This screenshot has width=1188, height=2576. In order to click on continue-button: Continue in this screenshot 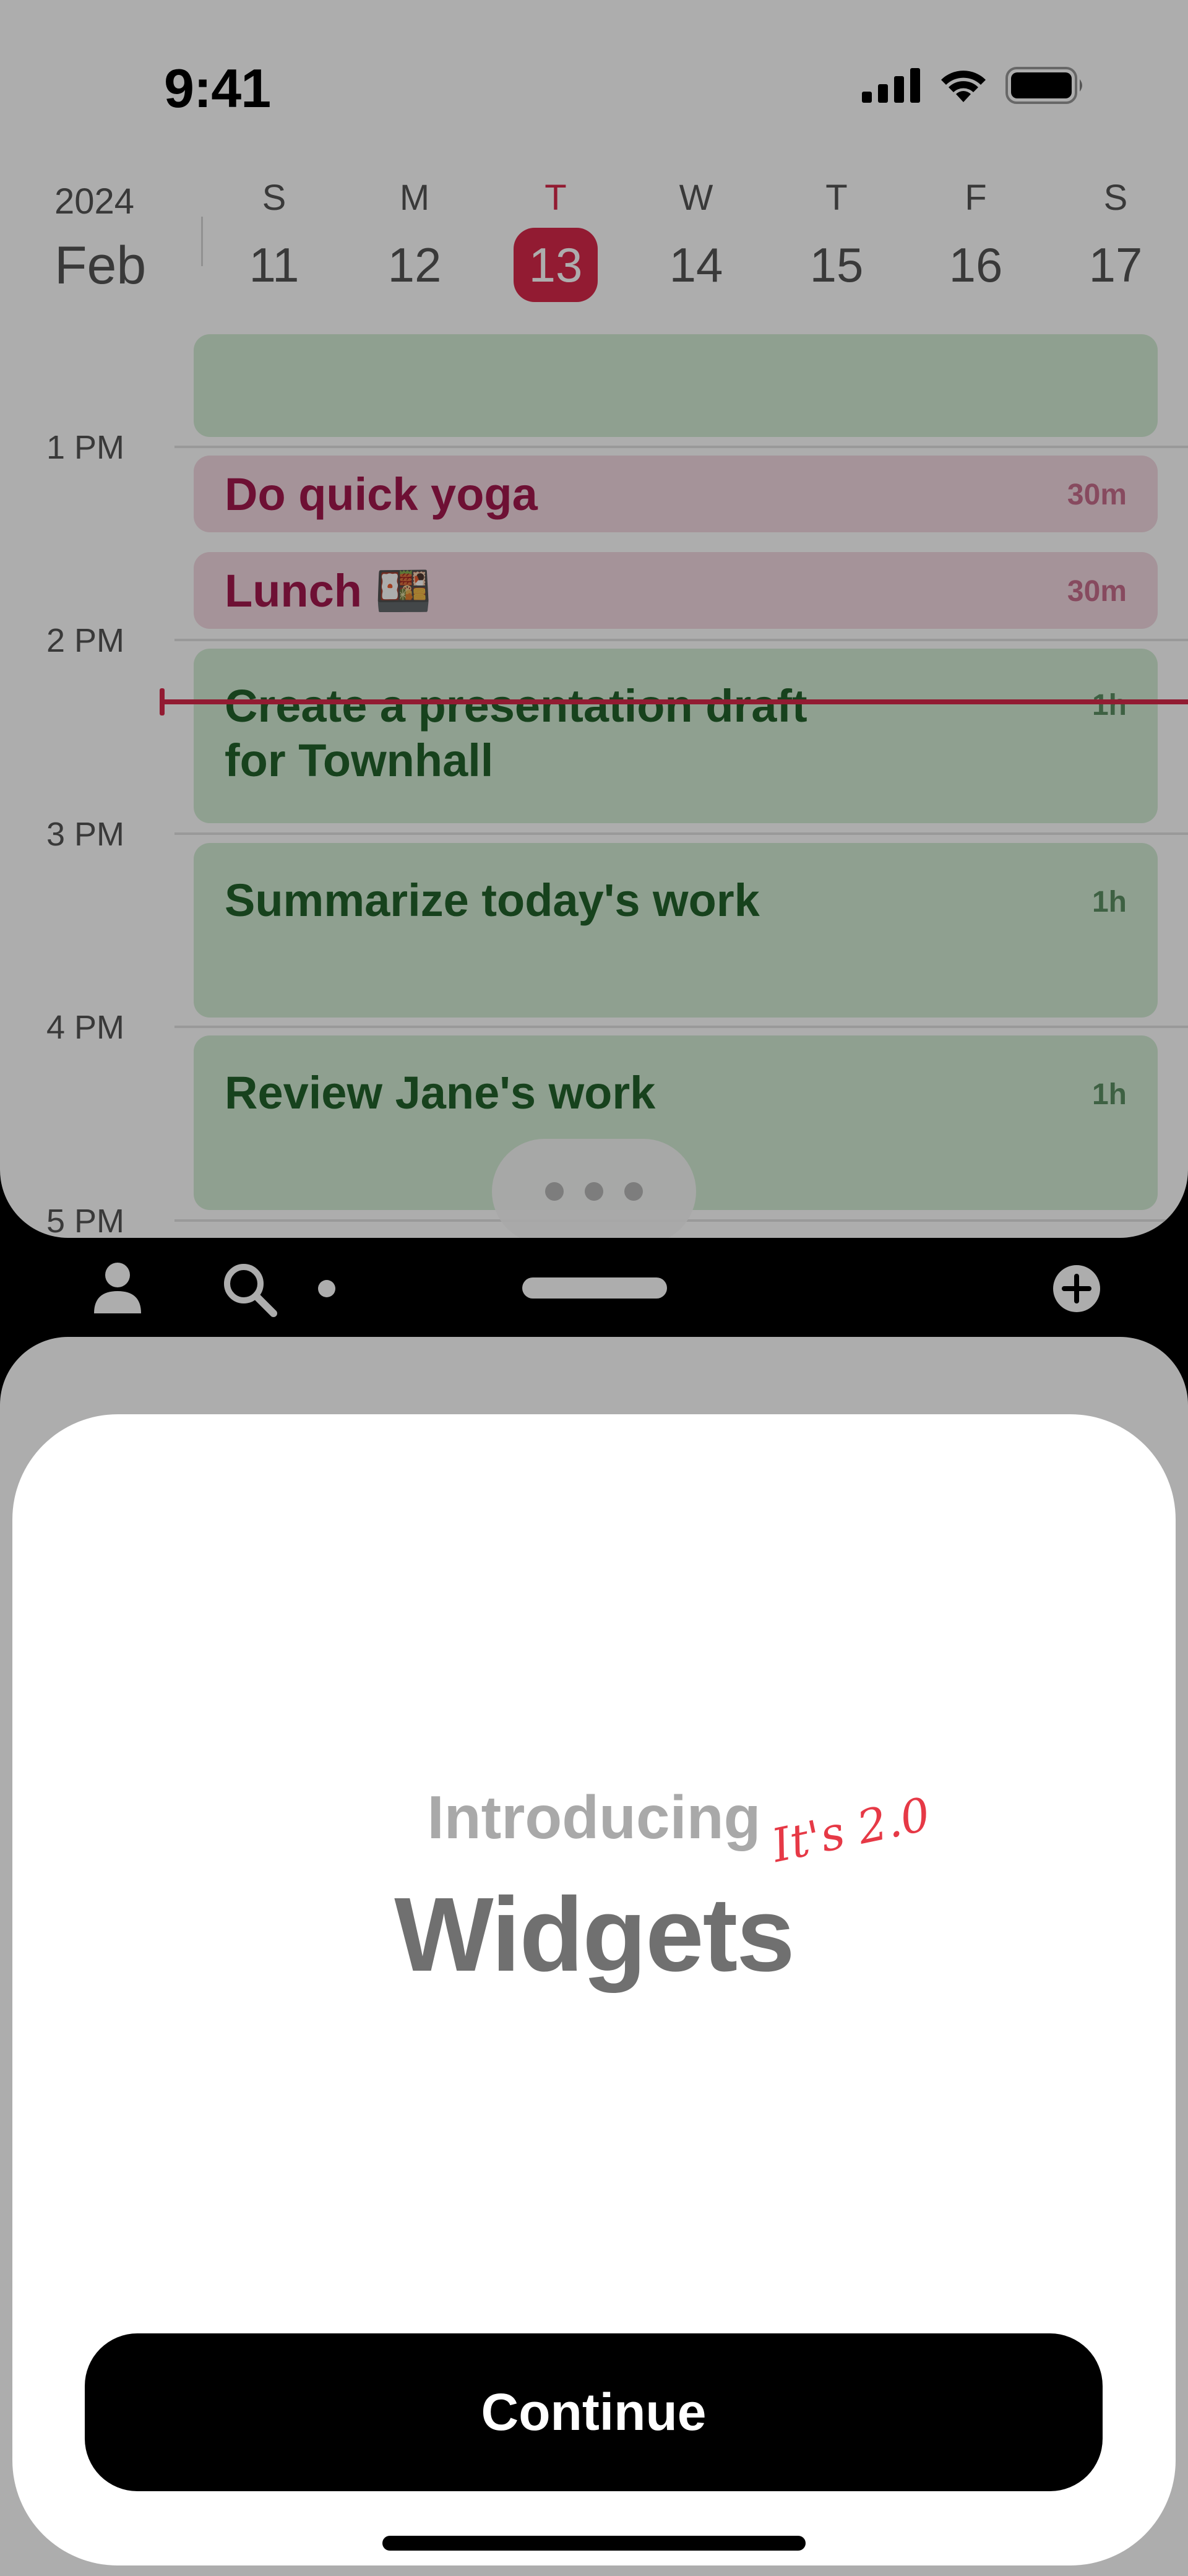, I will do `click(594, 2412)`.